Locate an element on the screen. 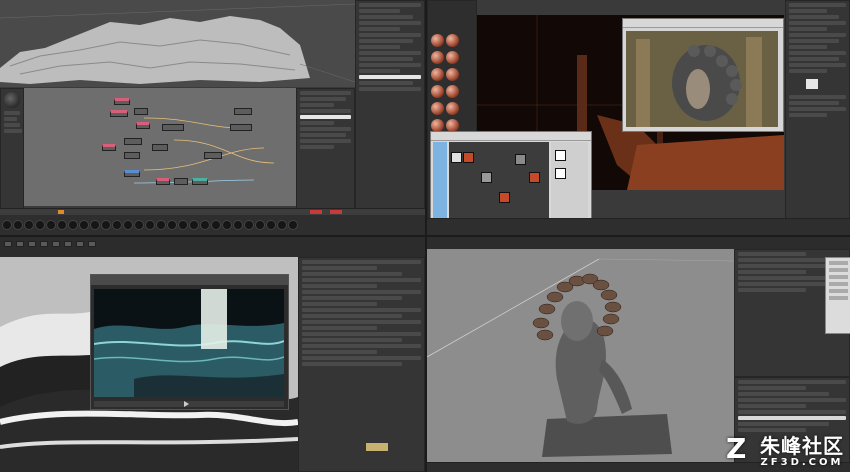 The image size is (850, 472). site-logo: Z is located at coordinates (736, 448).